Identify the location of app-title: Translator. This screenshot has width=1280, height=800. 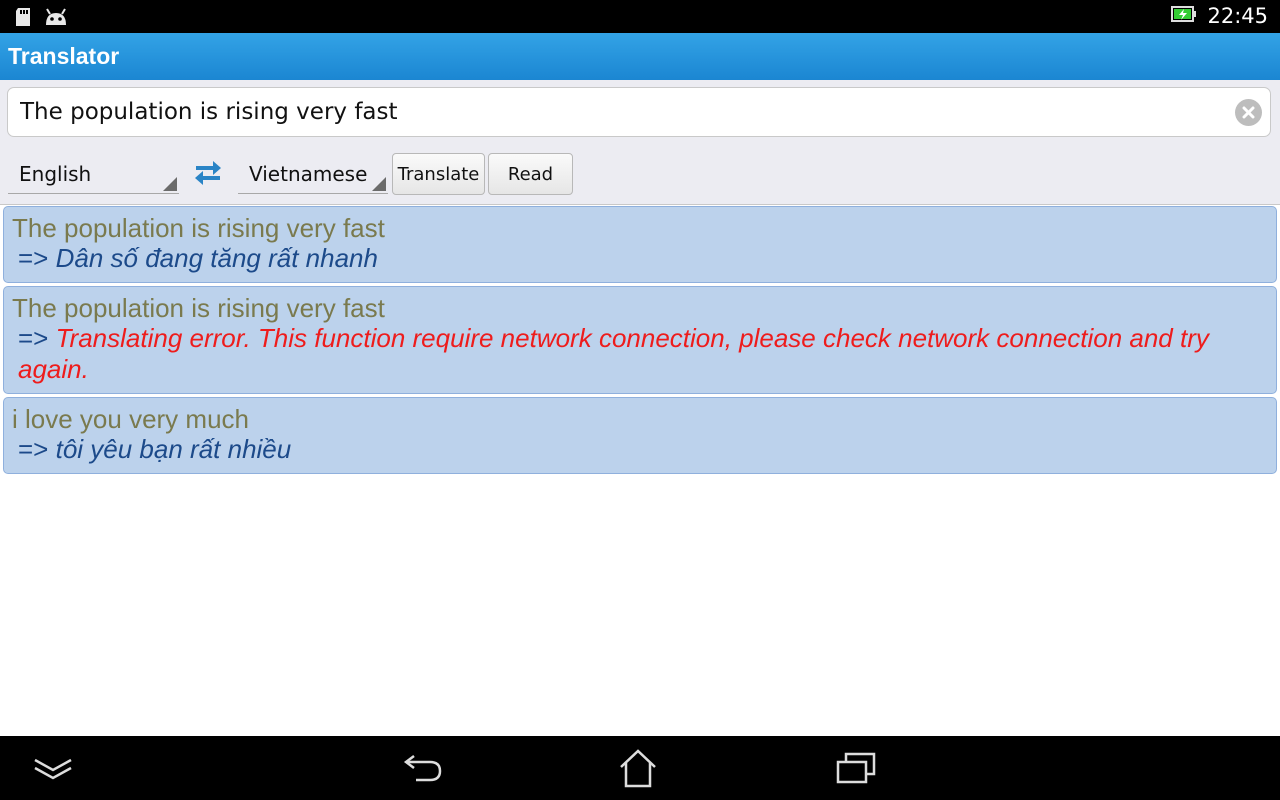
(64, 56).